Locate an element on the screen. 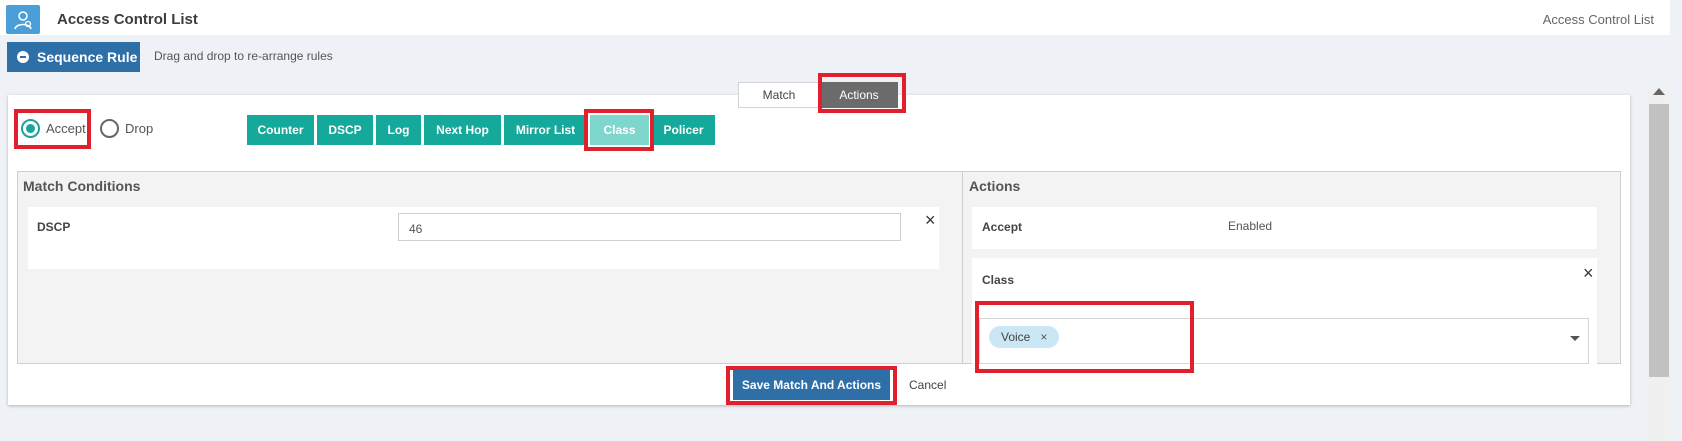  accept-radio-label: Accept is located at coordinates (66, 128).